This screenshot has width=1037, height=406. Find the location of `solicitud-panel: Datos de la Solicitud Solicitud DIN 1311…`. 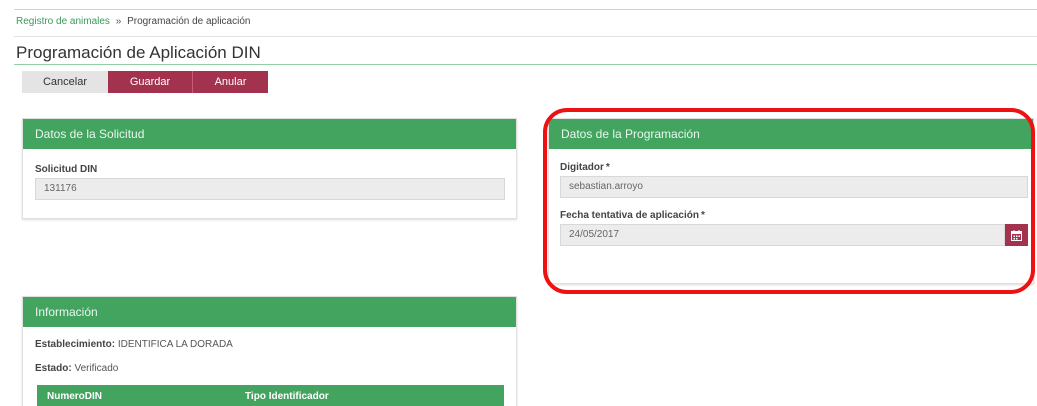

solicitud-panel: Datos de la Solicitud Solicitud DIN 1311… is located at coordinates (269, 168).